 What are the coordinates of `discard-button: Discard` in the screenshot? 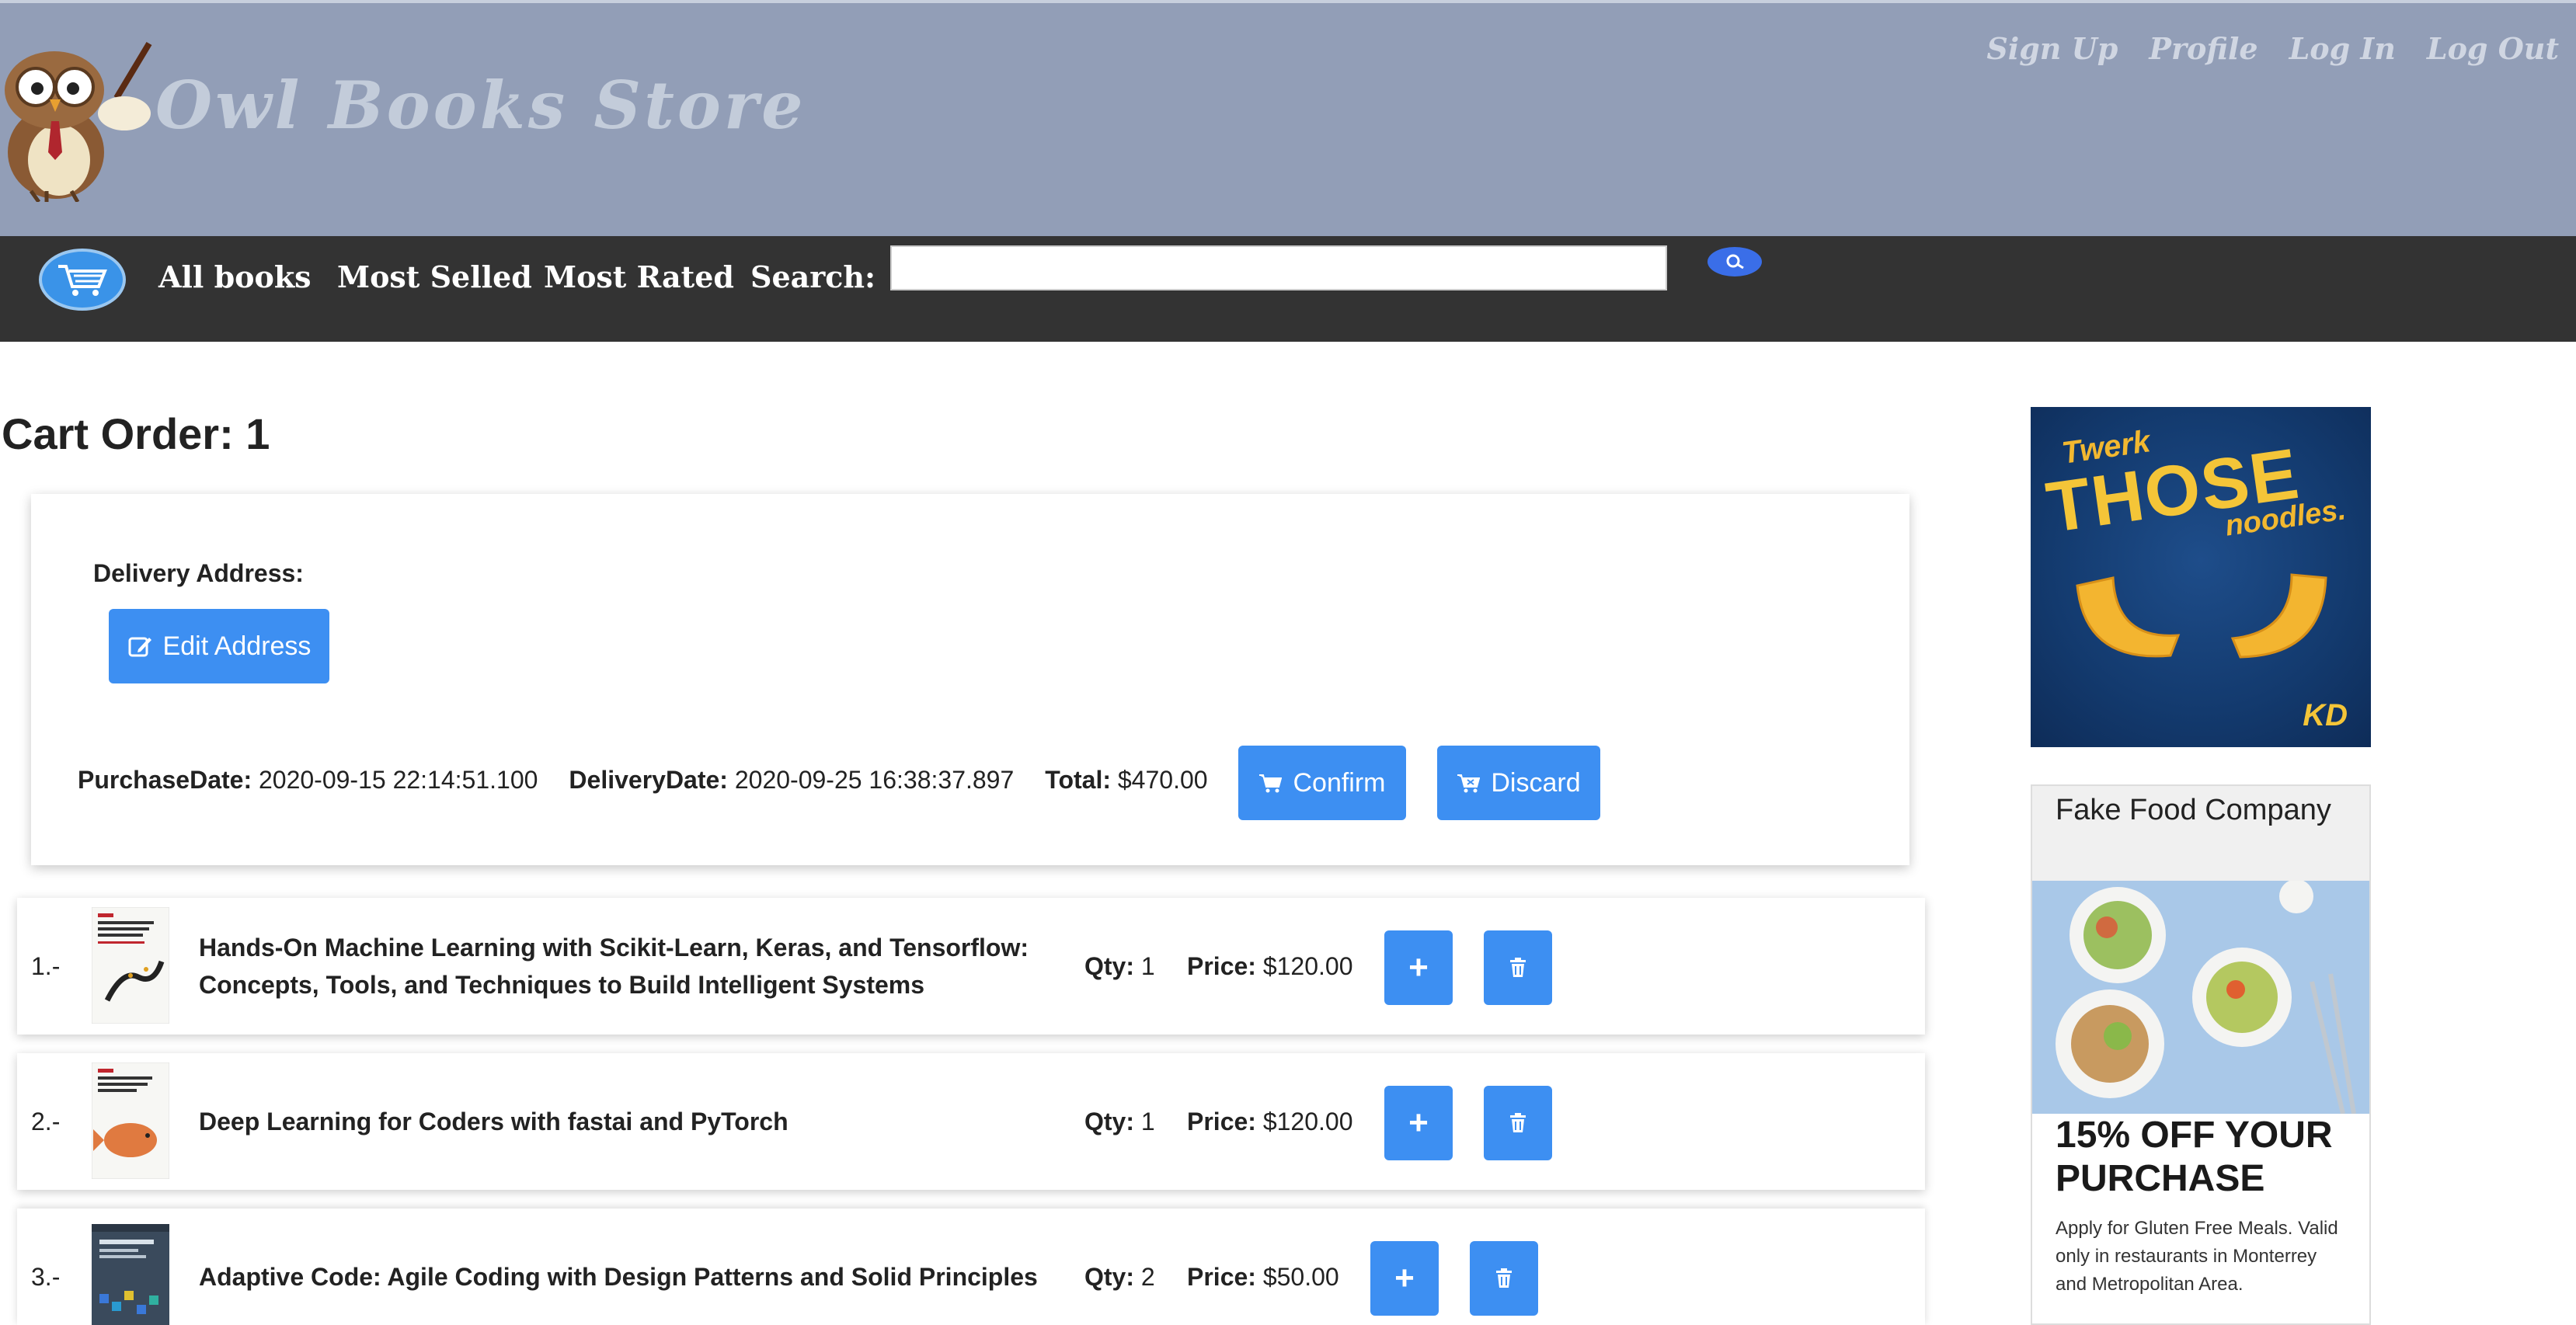 It's located at (1519, 783).